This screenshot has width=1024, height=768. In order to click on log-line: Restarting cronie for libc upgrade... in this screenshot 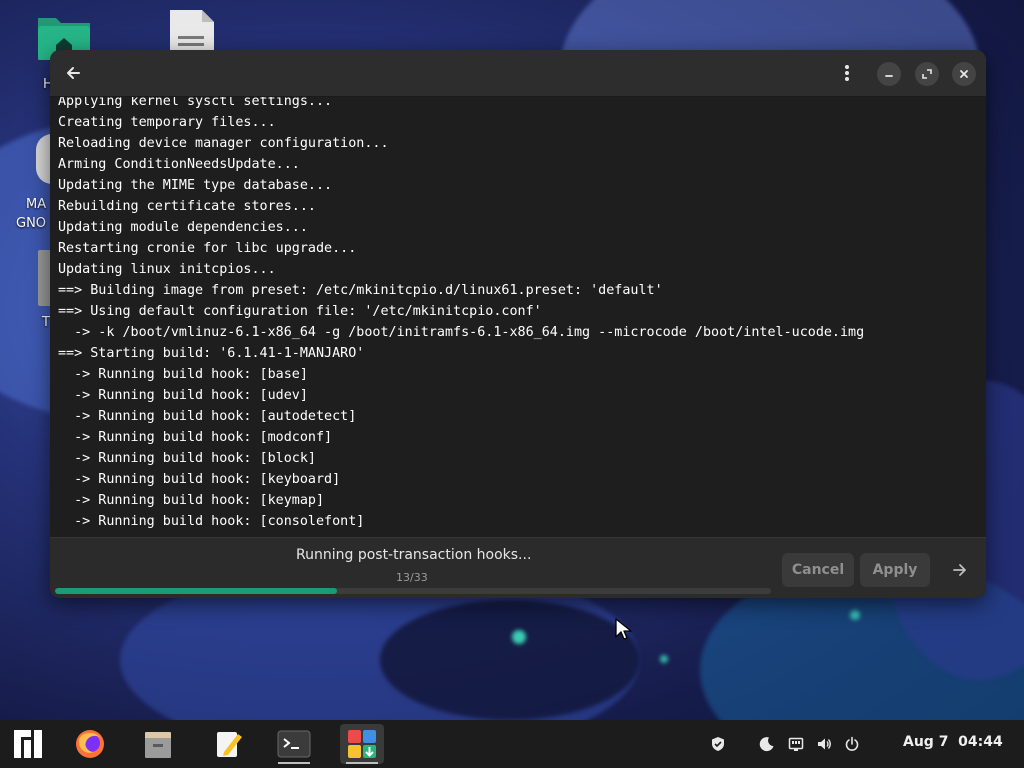, I will do `click(207, 248)`.